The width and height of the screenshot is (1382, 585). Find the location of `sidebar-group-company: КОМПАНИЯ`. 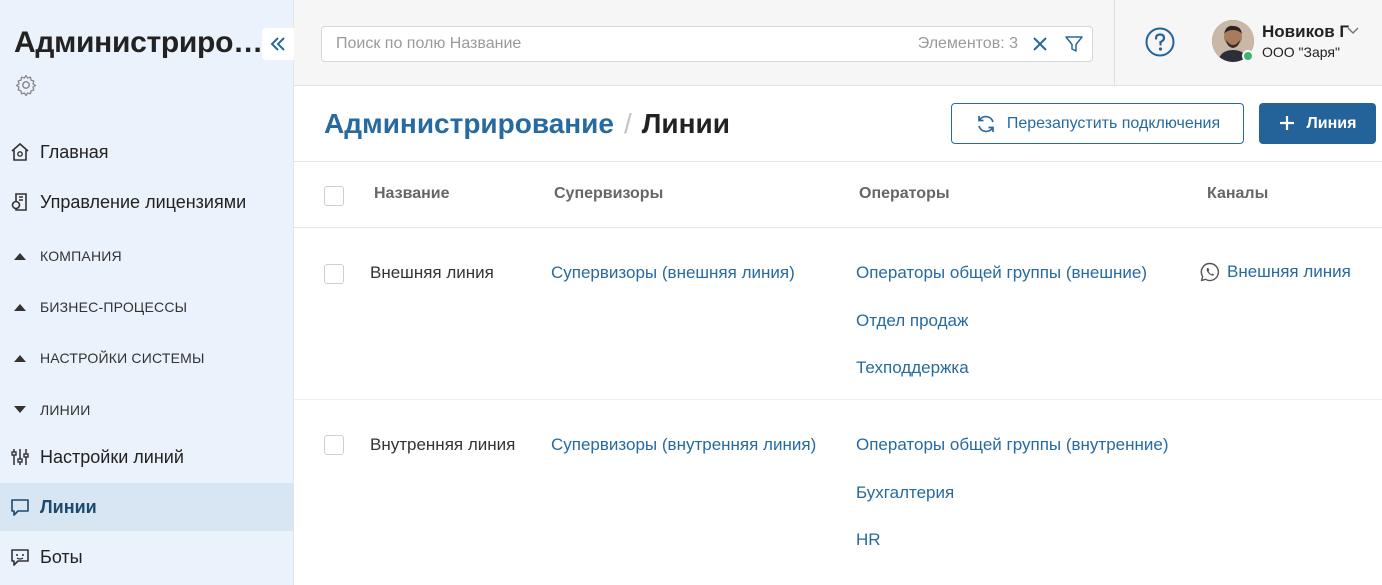

sidebar-group-company: КОМПАНИЯ is located at coordinates (146, 256).